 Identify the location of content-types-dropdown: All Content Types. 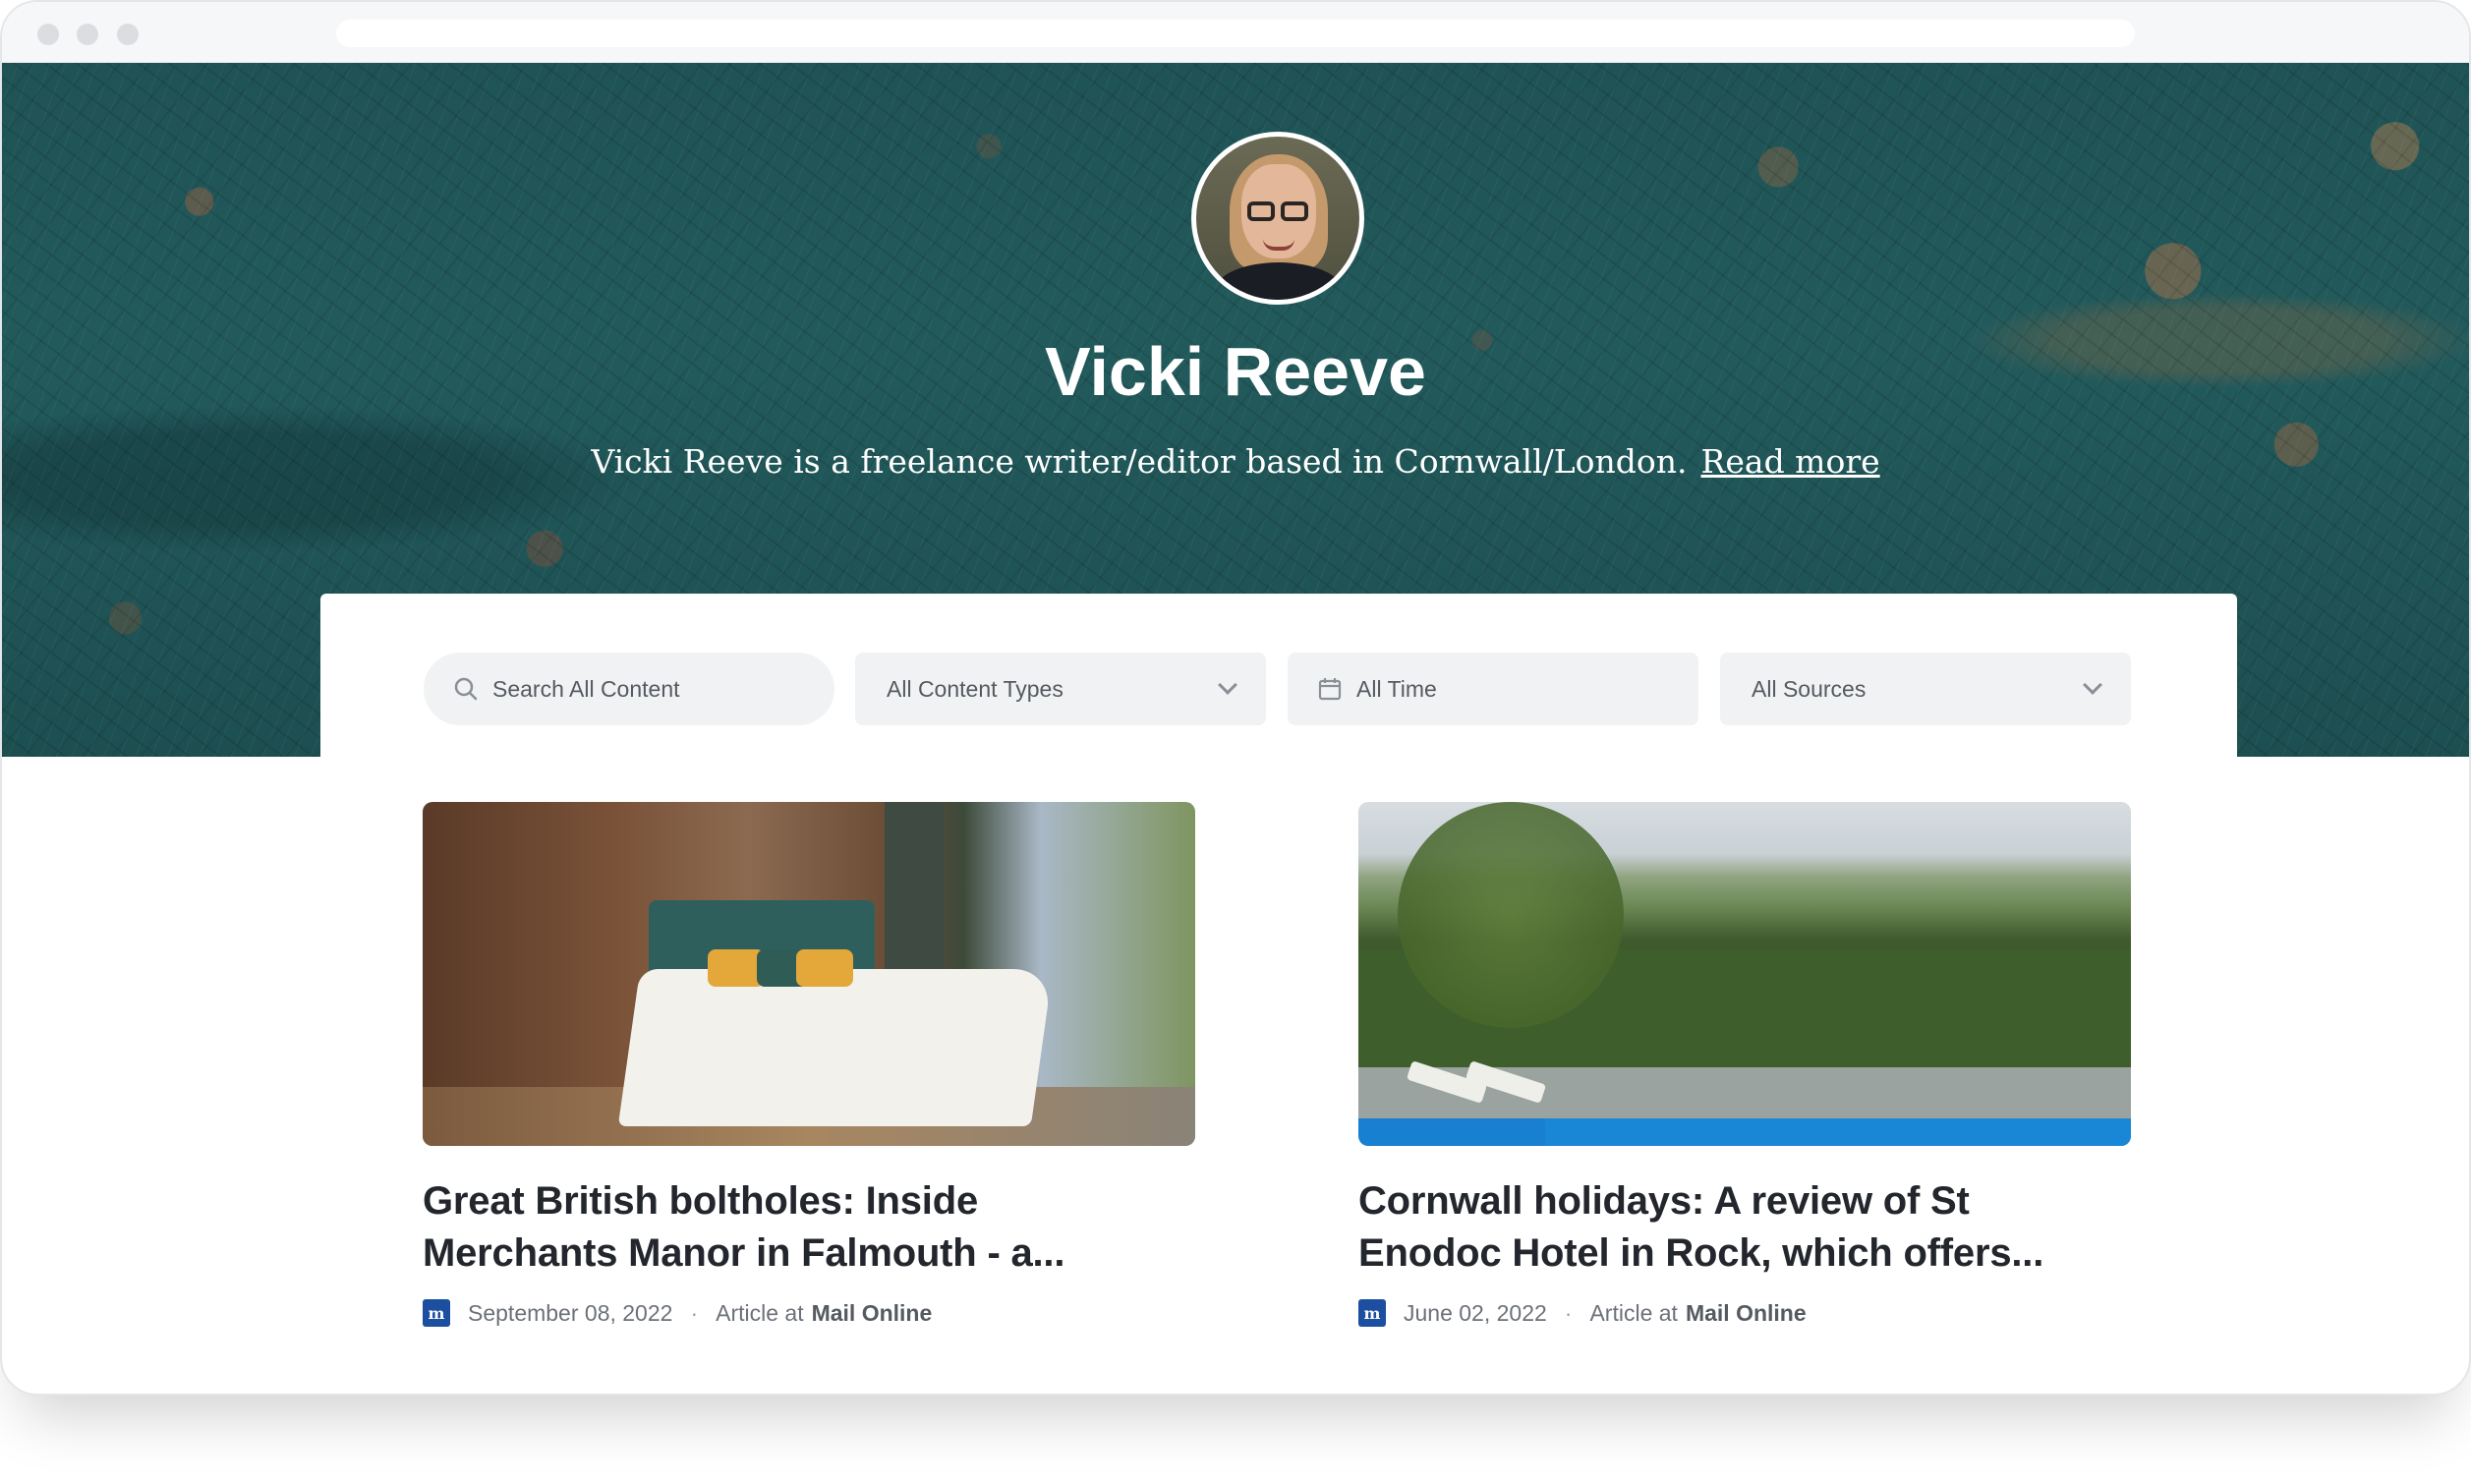
(1060, 689).